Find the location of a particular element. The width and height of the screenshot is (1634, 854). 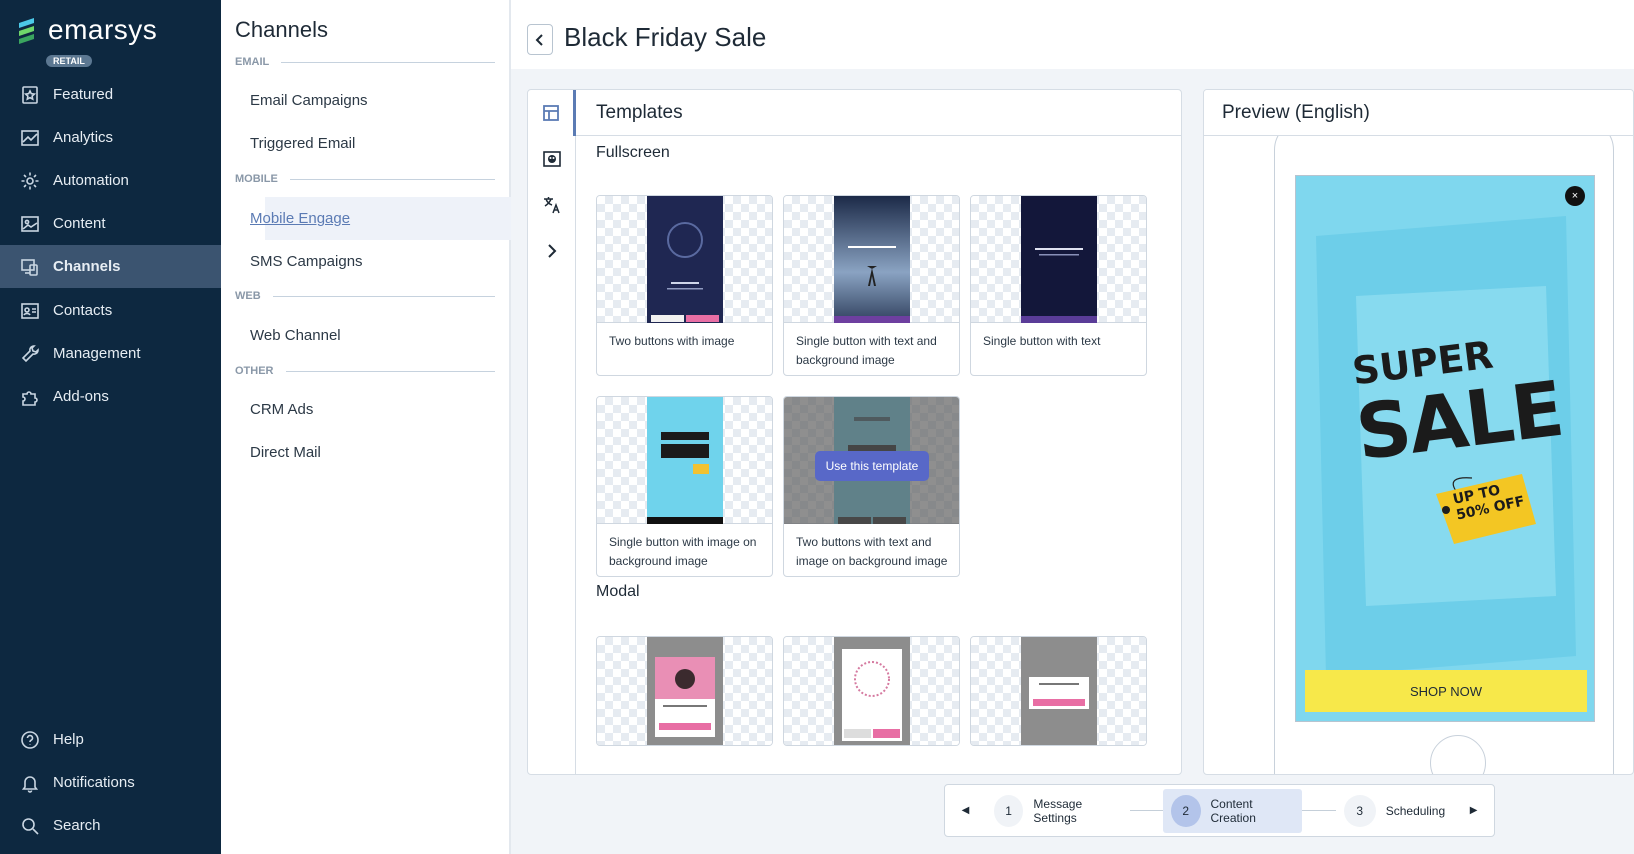

nav-content: Content is located at coordinates (110, 223).